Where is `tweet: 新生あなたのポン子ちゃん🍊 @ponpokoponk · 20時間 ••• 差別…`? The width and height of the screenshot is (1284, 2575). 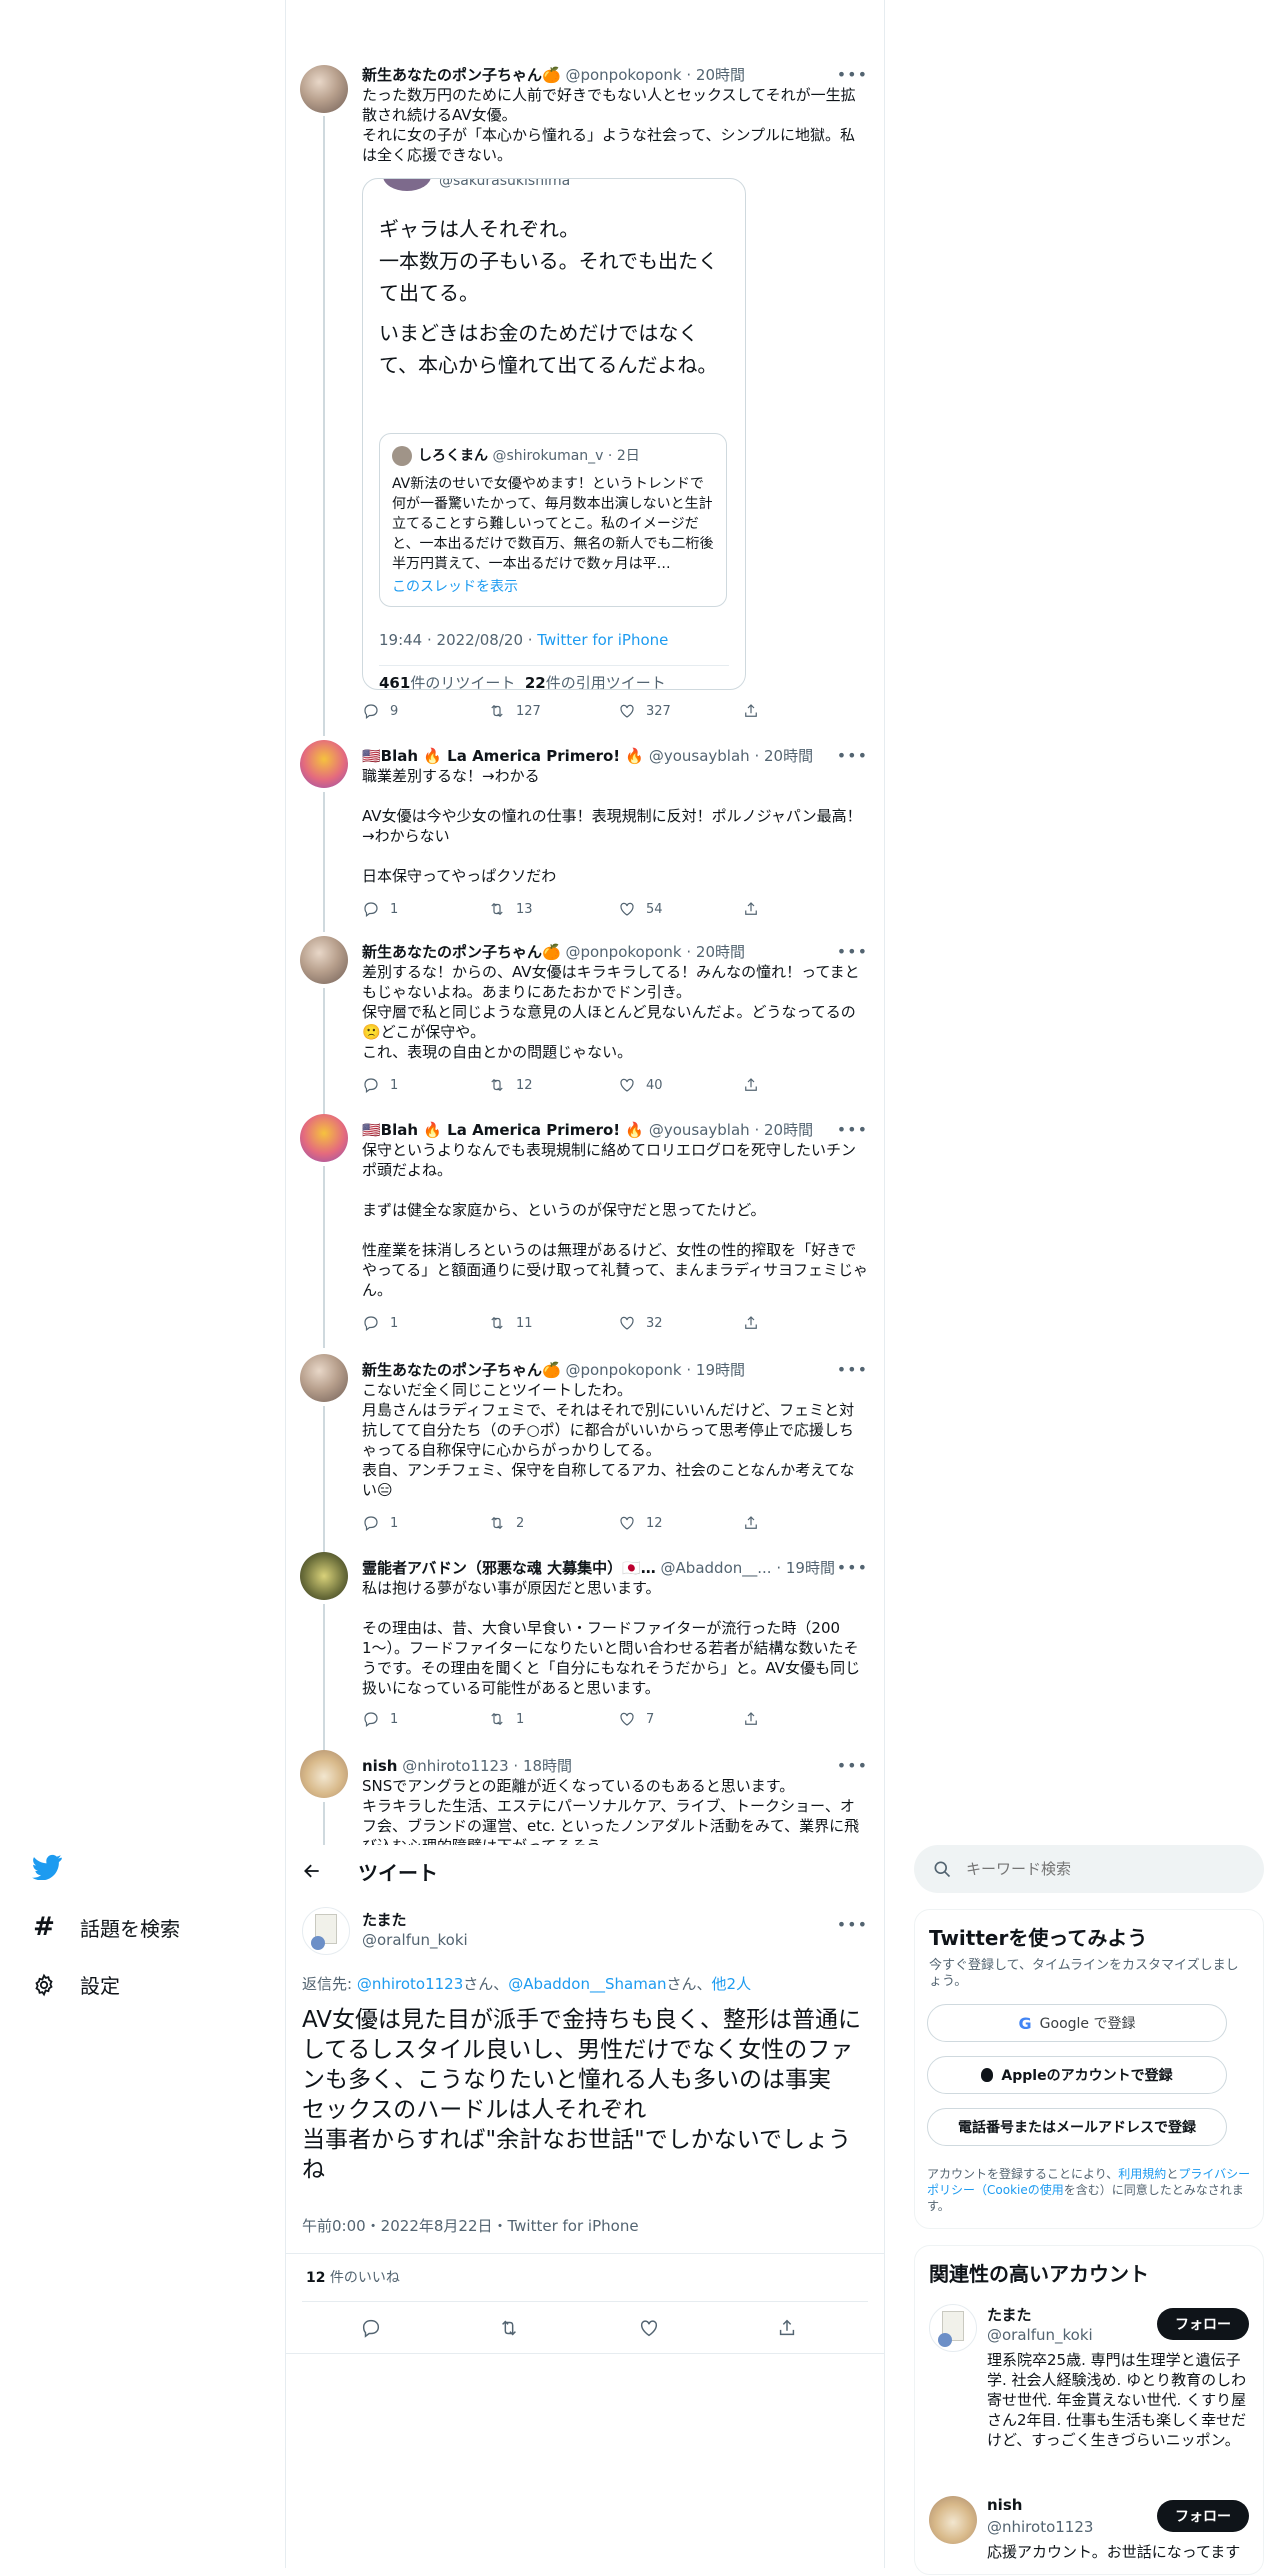
tweet: 新生あなたのポン子ちゃん🍊 @ponpokoponk · 20時間 ••• 差別… is located at coordinates (585, 1025).